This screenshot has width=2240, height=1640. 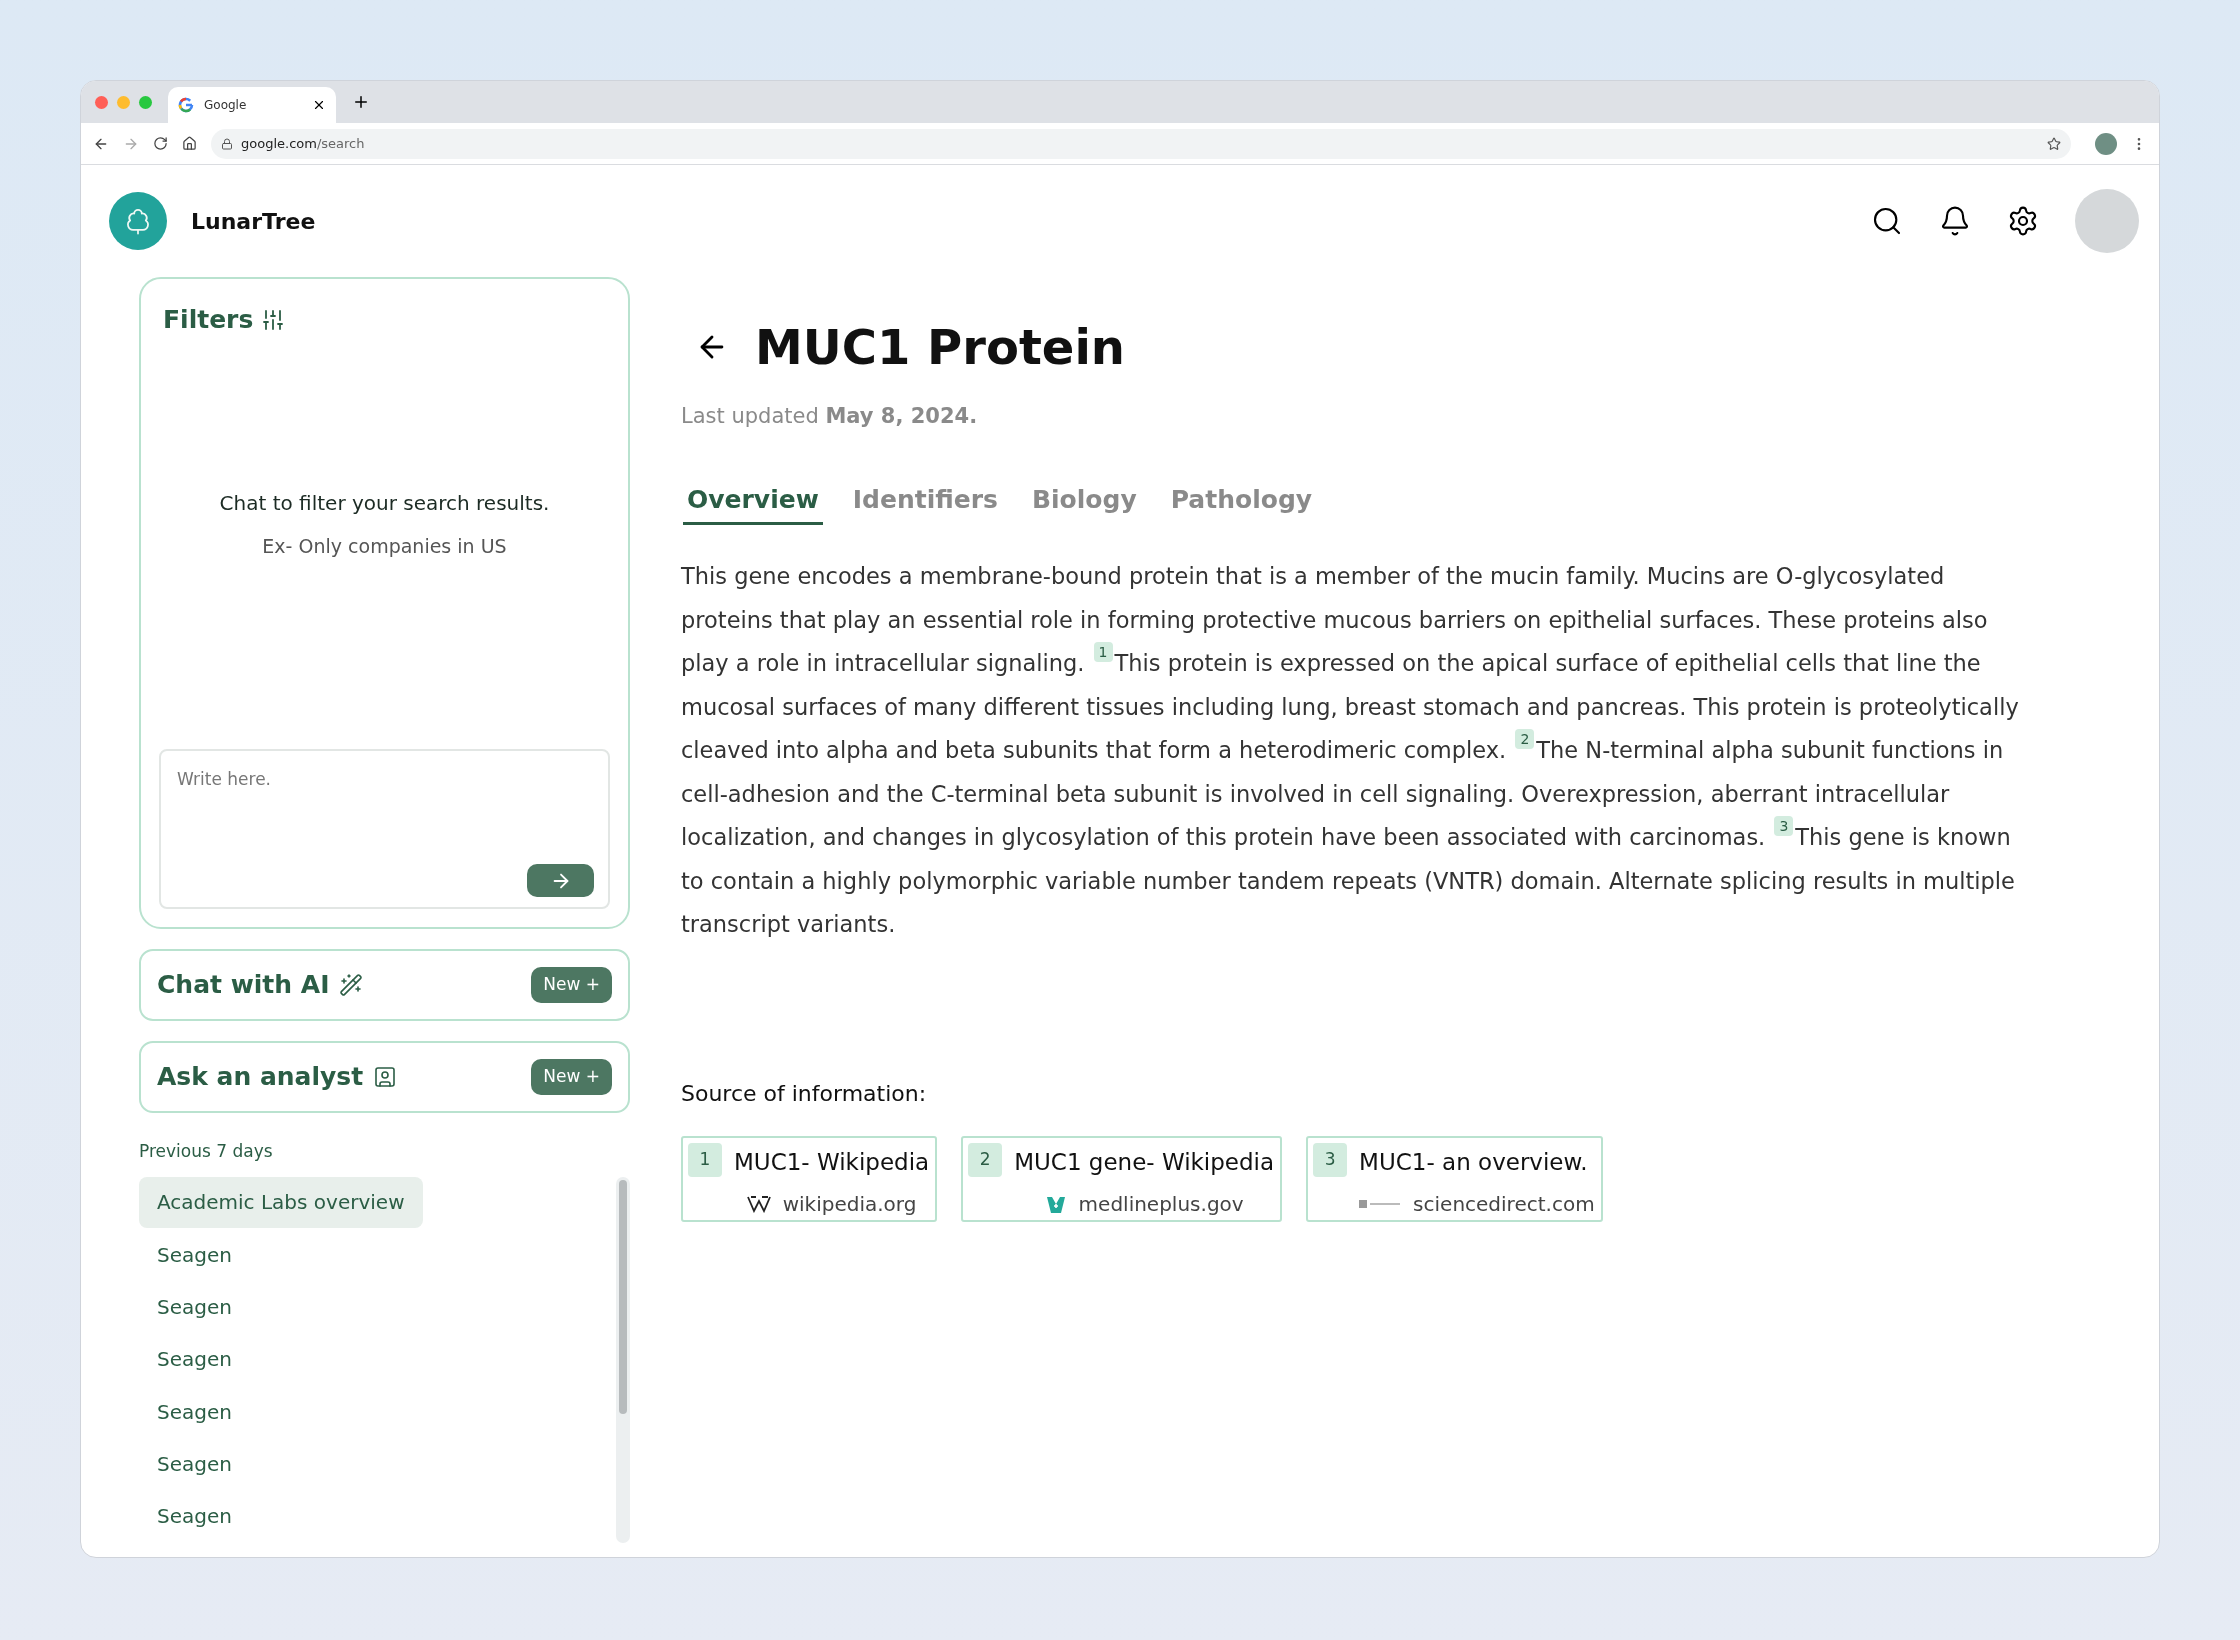 I want to click on close-tab-icon, so click(x=319, y=105).